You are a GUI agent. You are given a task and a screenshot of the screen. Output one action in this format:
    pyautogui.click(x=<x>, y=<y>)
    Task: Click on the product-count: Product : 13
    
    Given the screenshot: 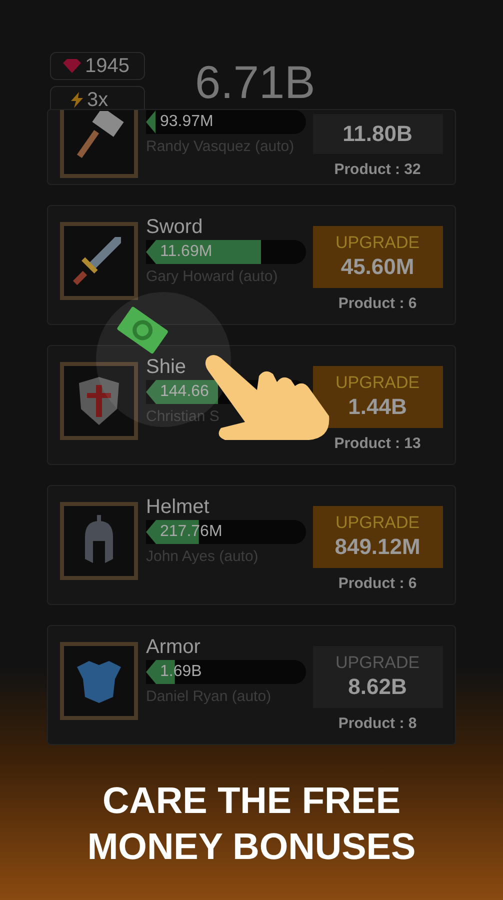 What is the action you would take?
    pyautogui.click(x=377, y=444)
    